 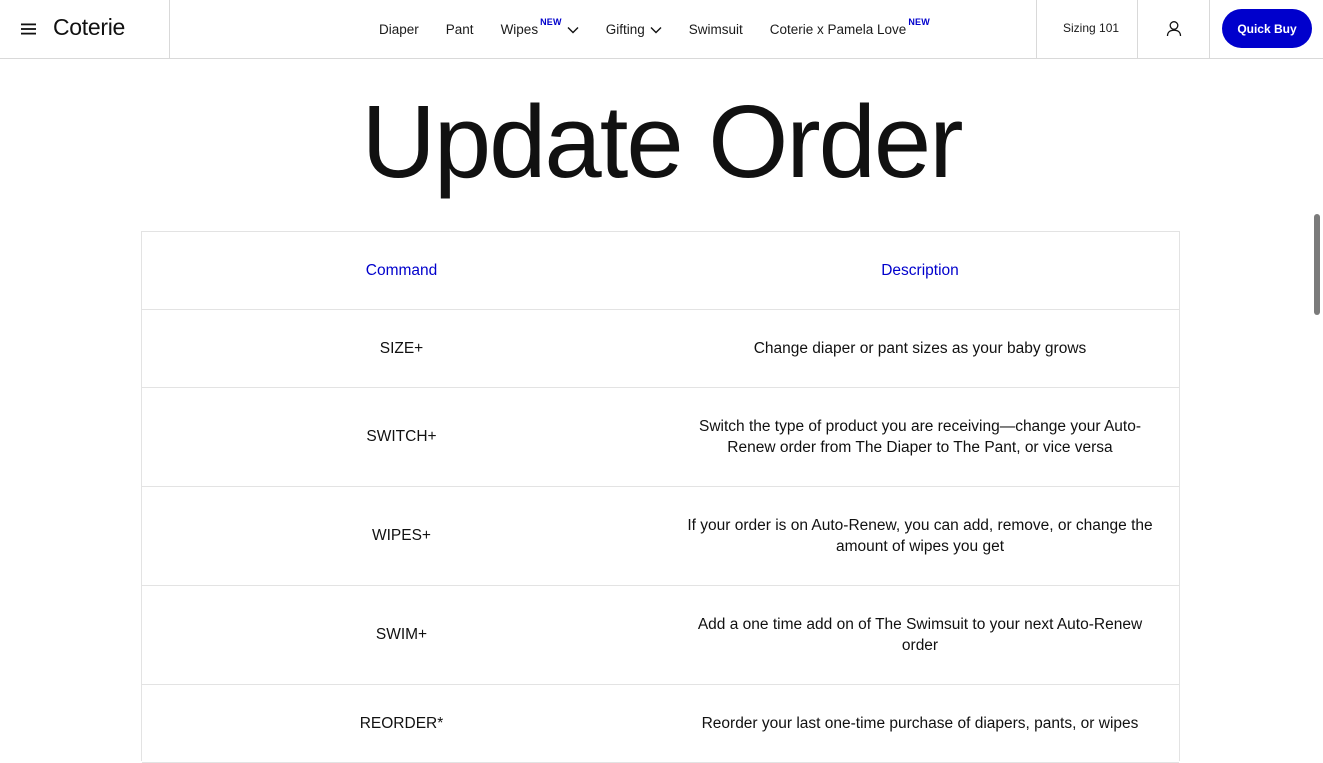 What do you see at coordinates (838, 29) in the screenshot?
I see `nav-item-label: Coterie x Pamela Love` at bounding box center [838, 29].